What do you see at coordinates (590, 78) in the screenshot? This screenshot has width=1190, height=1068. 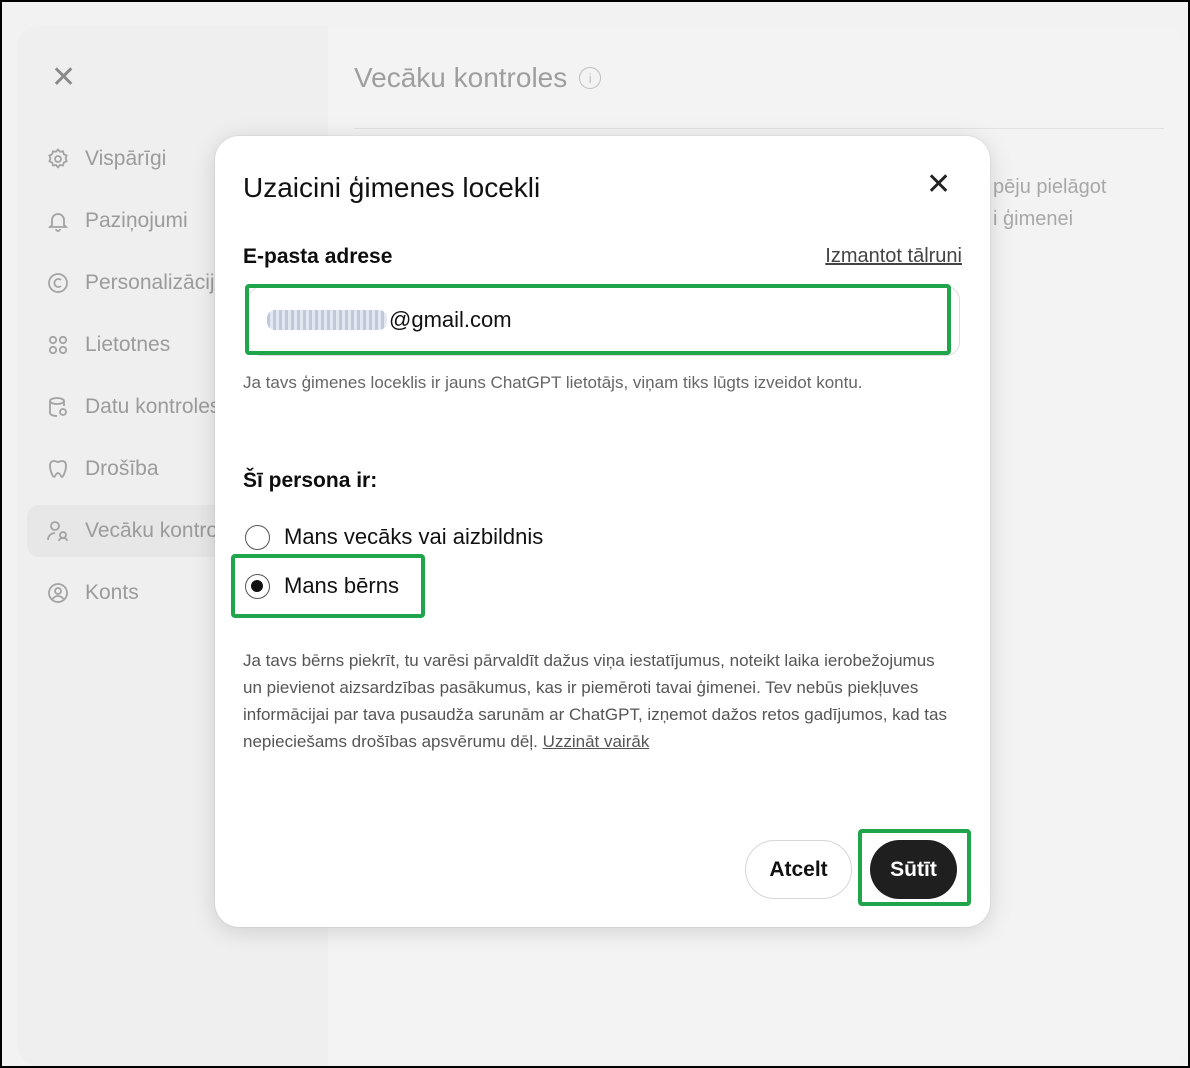 I see `info-icon: i` at bounding box center [590, 78].